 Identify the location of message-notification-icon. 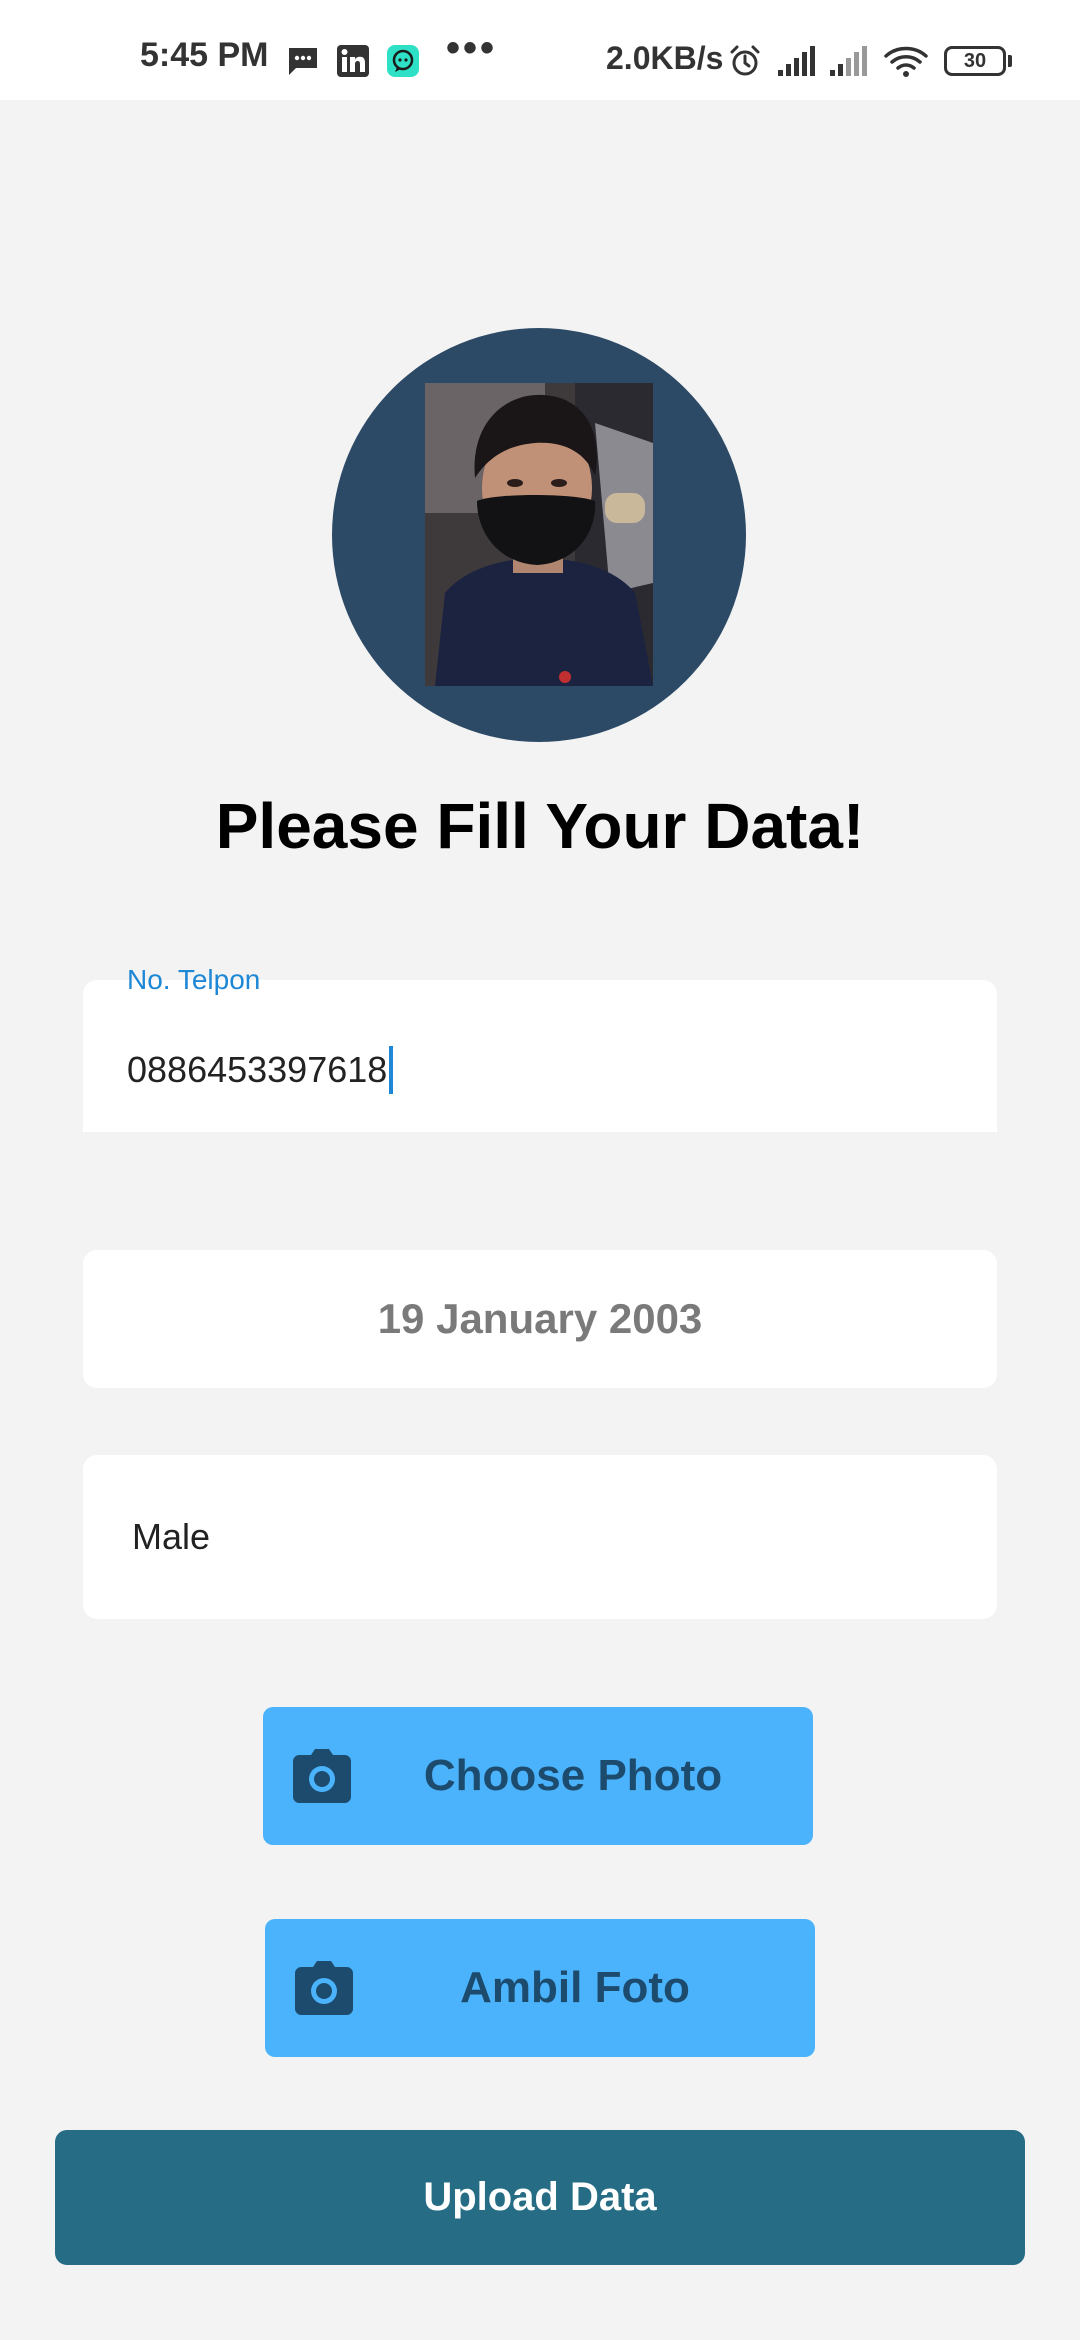
(303, 61).